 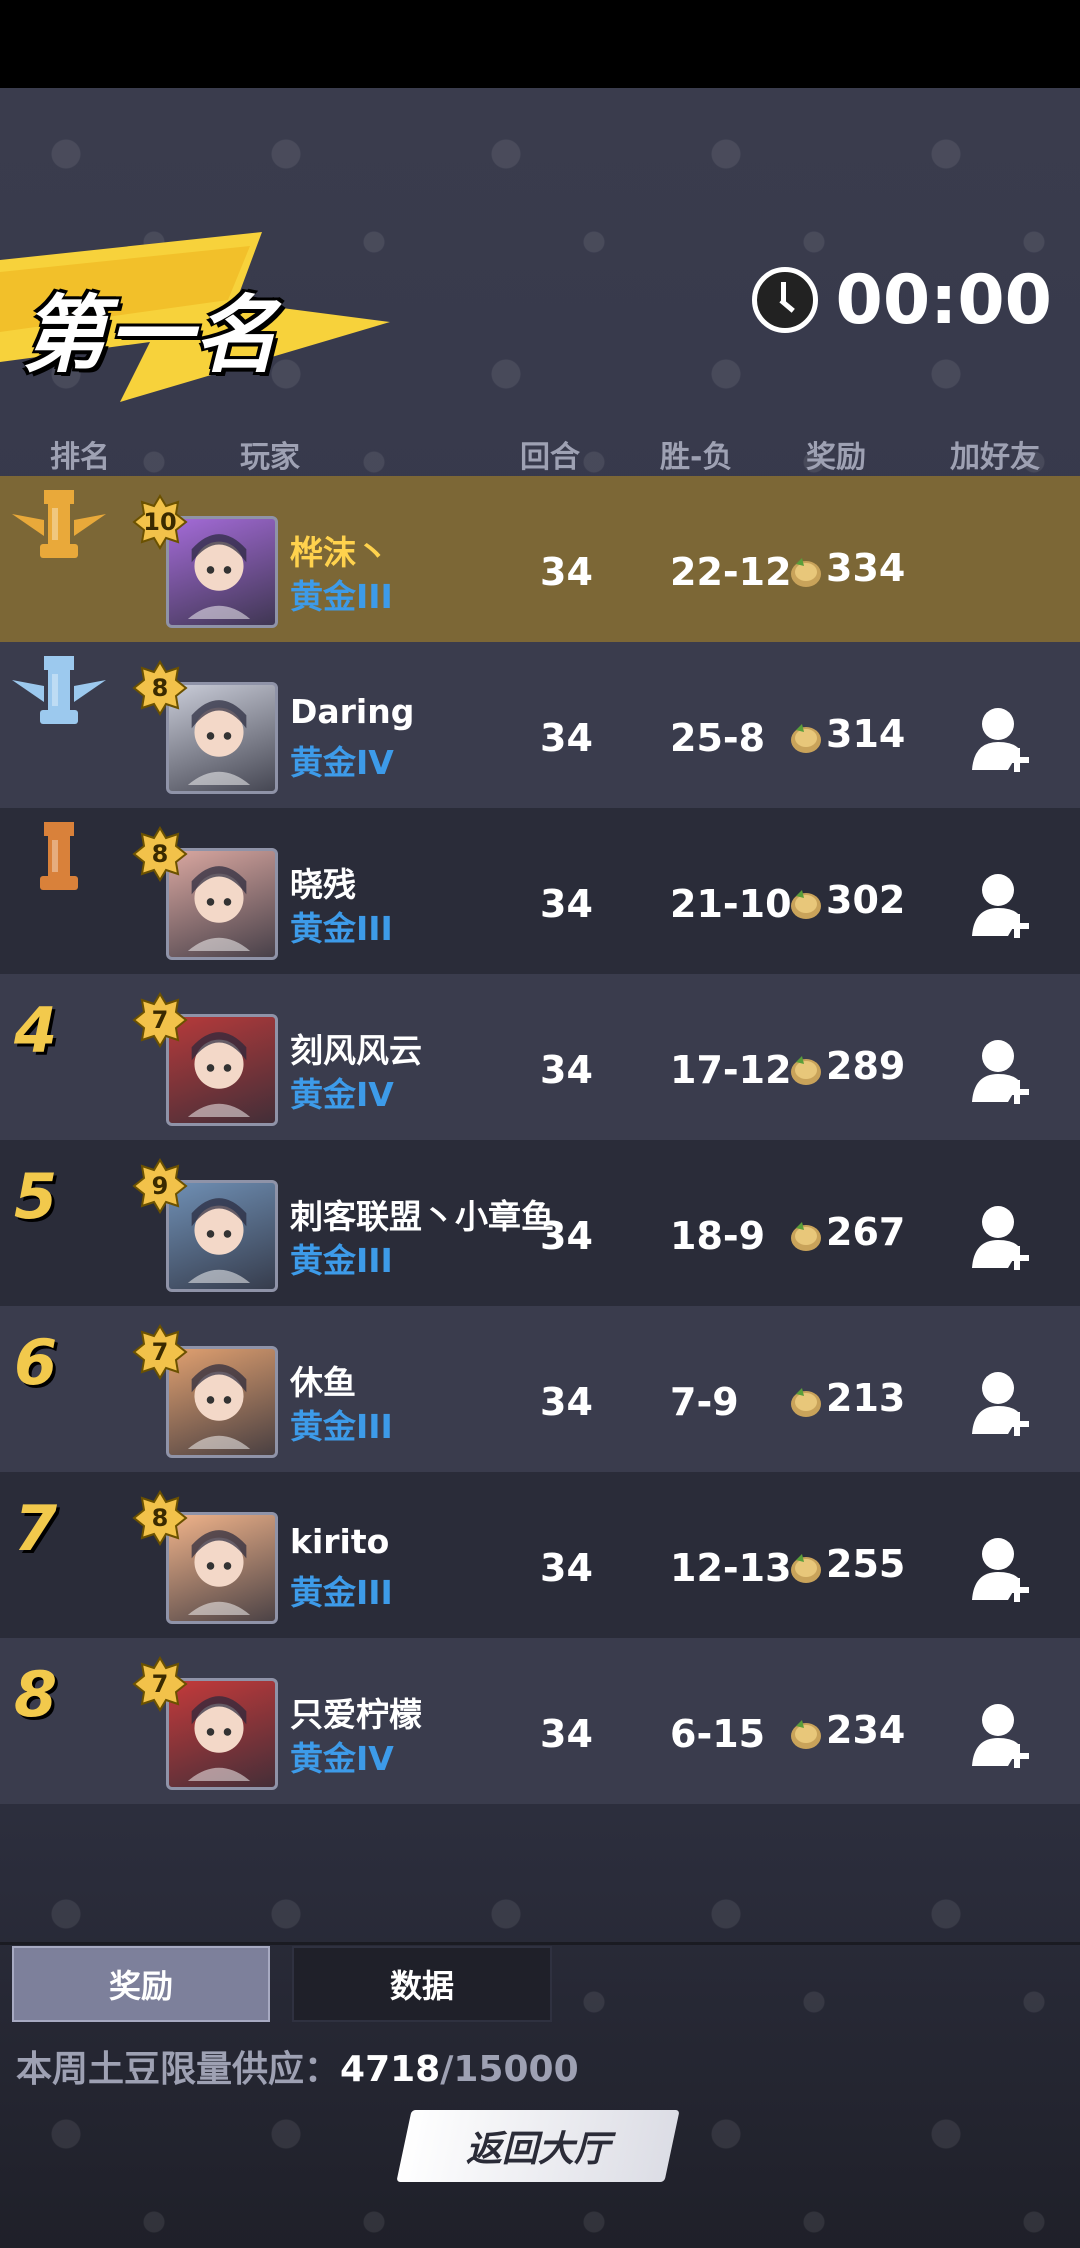 What do you see at coordinates (866, 568) in the screenshot?
I see `reward-value: 334` at bounding box center [866, 568].